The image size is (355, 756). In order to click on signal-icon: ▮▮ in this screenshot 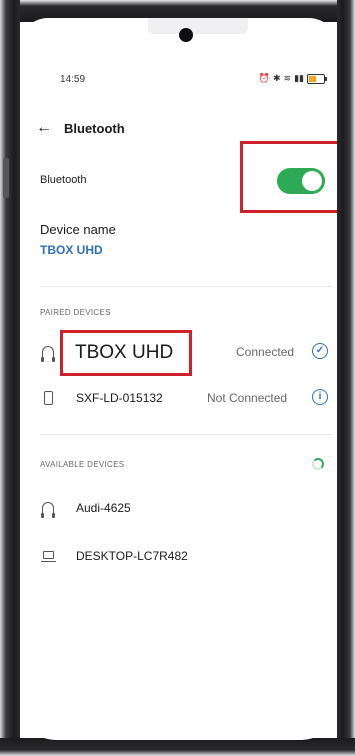, I will do `click(299, 78)`.